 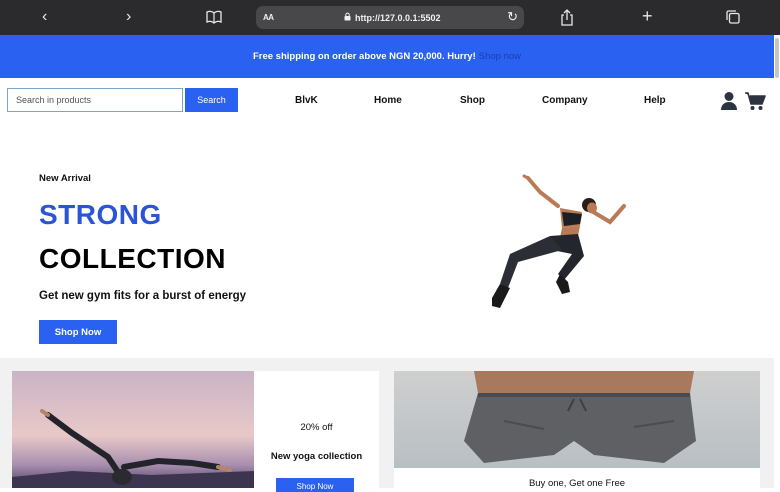 I want to click on promo-shop-now-link: Shop now, so click(x=500, y=56).